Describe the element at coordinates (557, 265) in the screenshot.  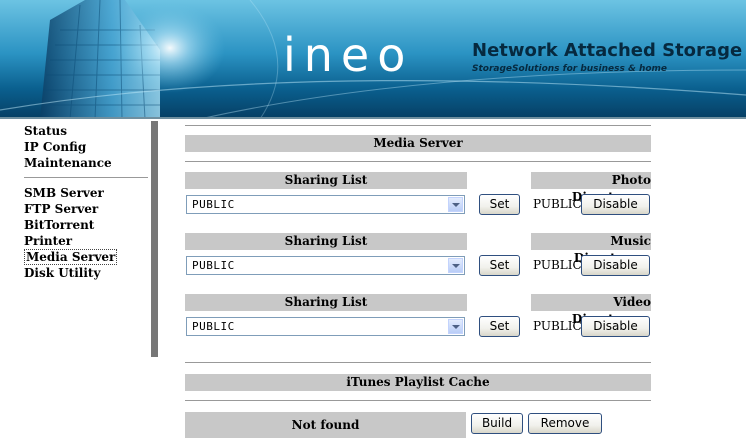
I see `music-directory-value: PUBLIC` at that location.